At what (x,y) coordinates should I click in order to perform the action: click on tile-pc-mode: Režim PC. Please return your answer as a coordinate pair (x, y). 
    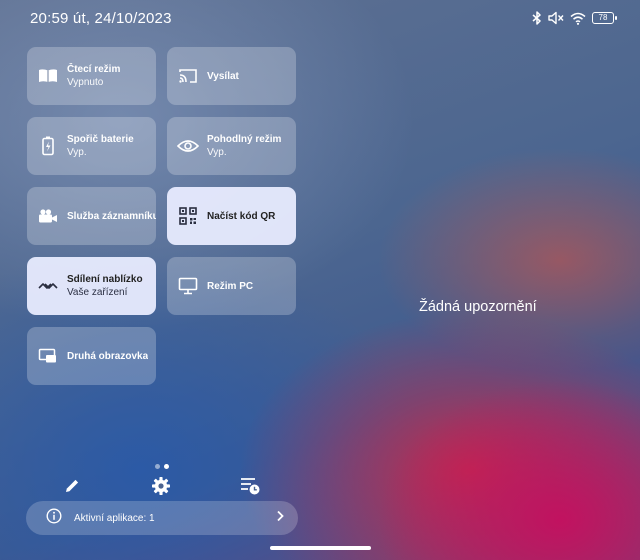
    Looking at the image, I should click on (231, 286).